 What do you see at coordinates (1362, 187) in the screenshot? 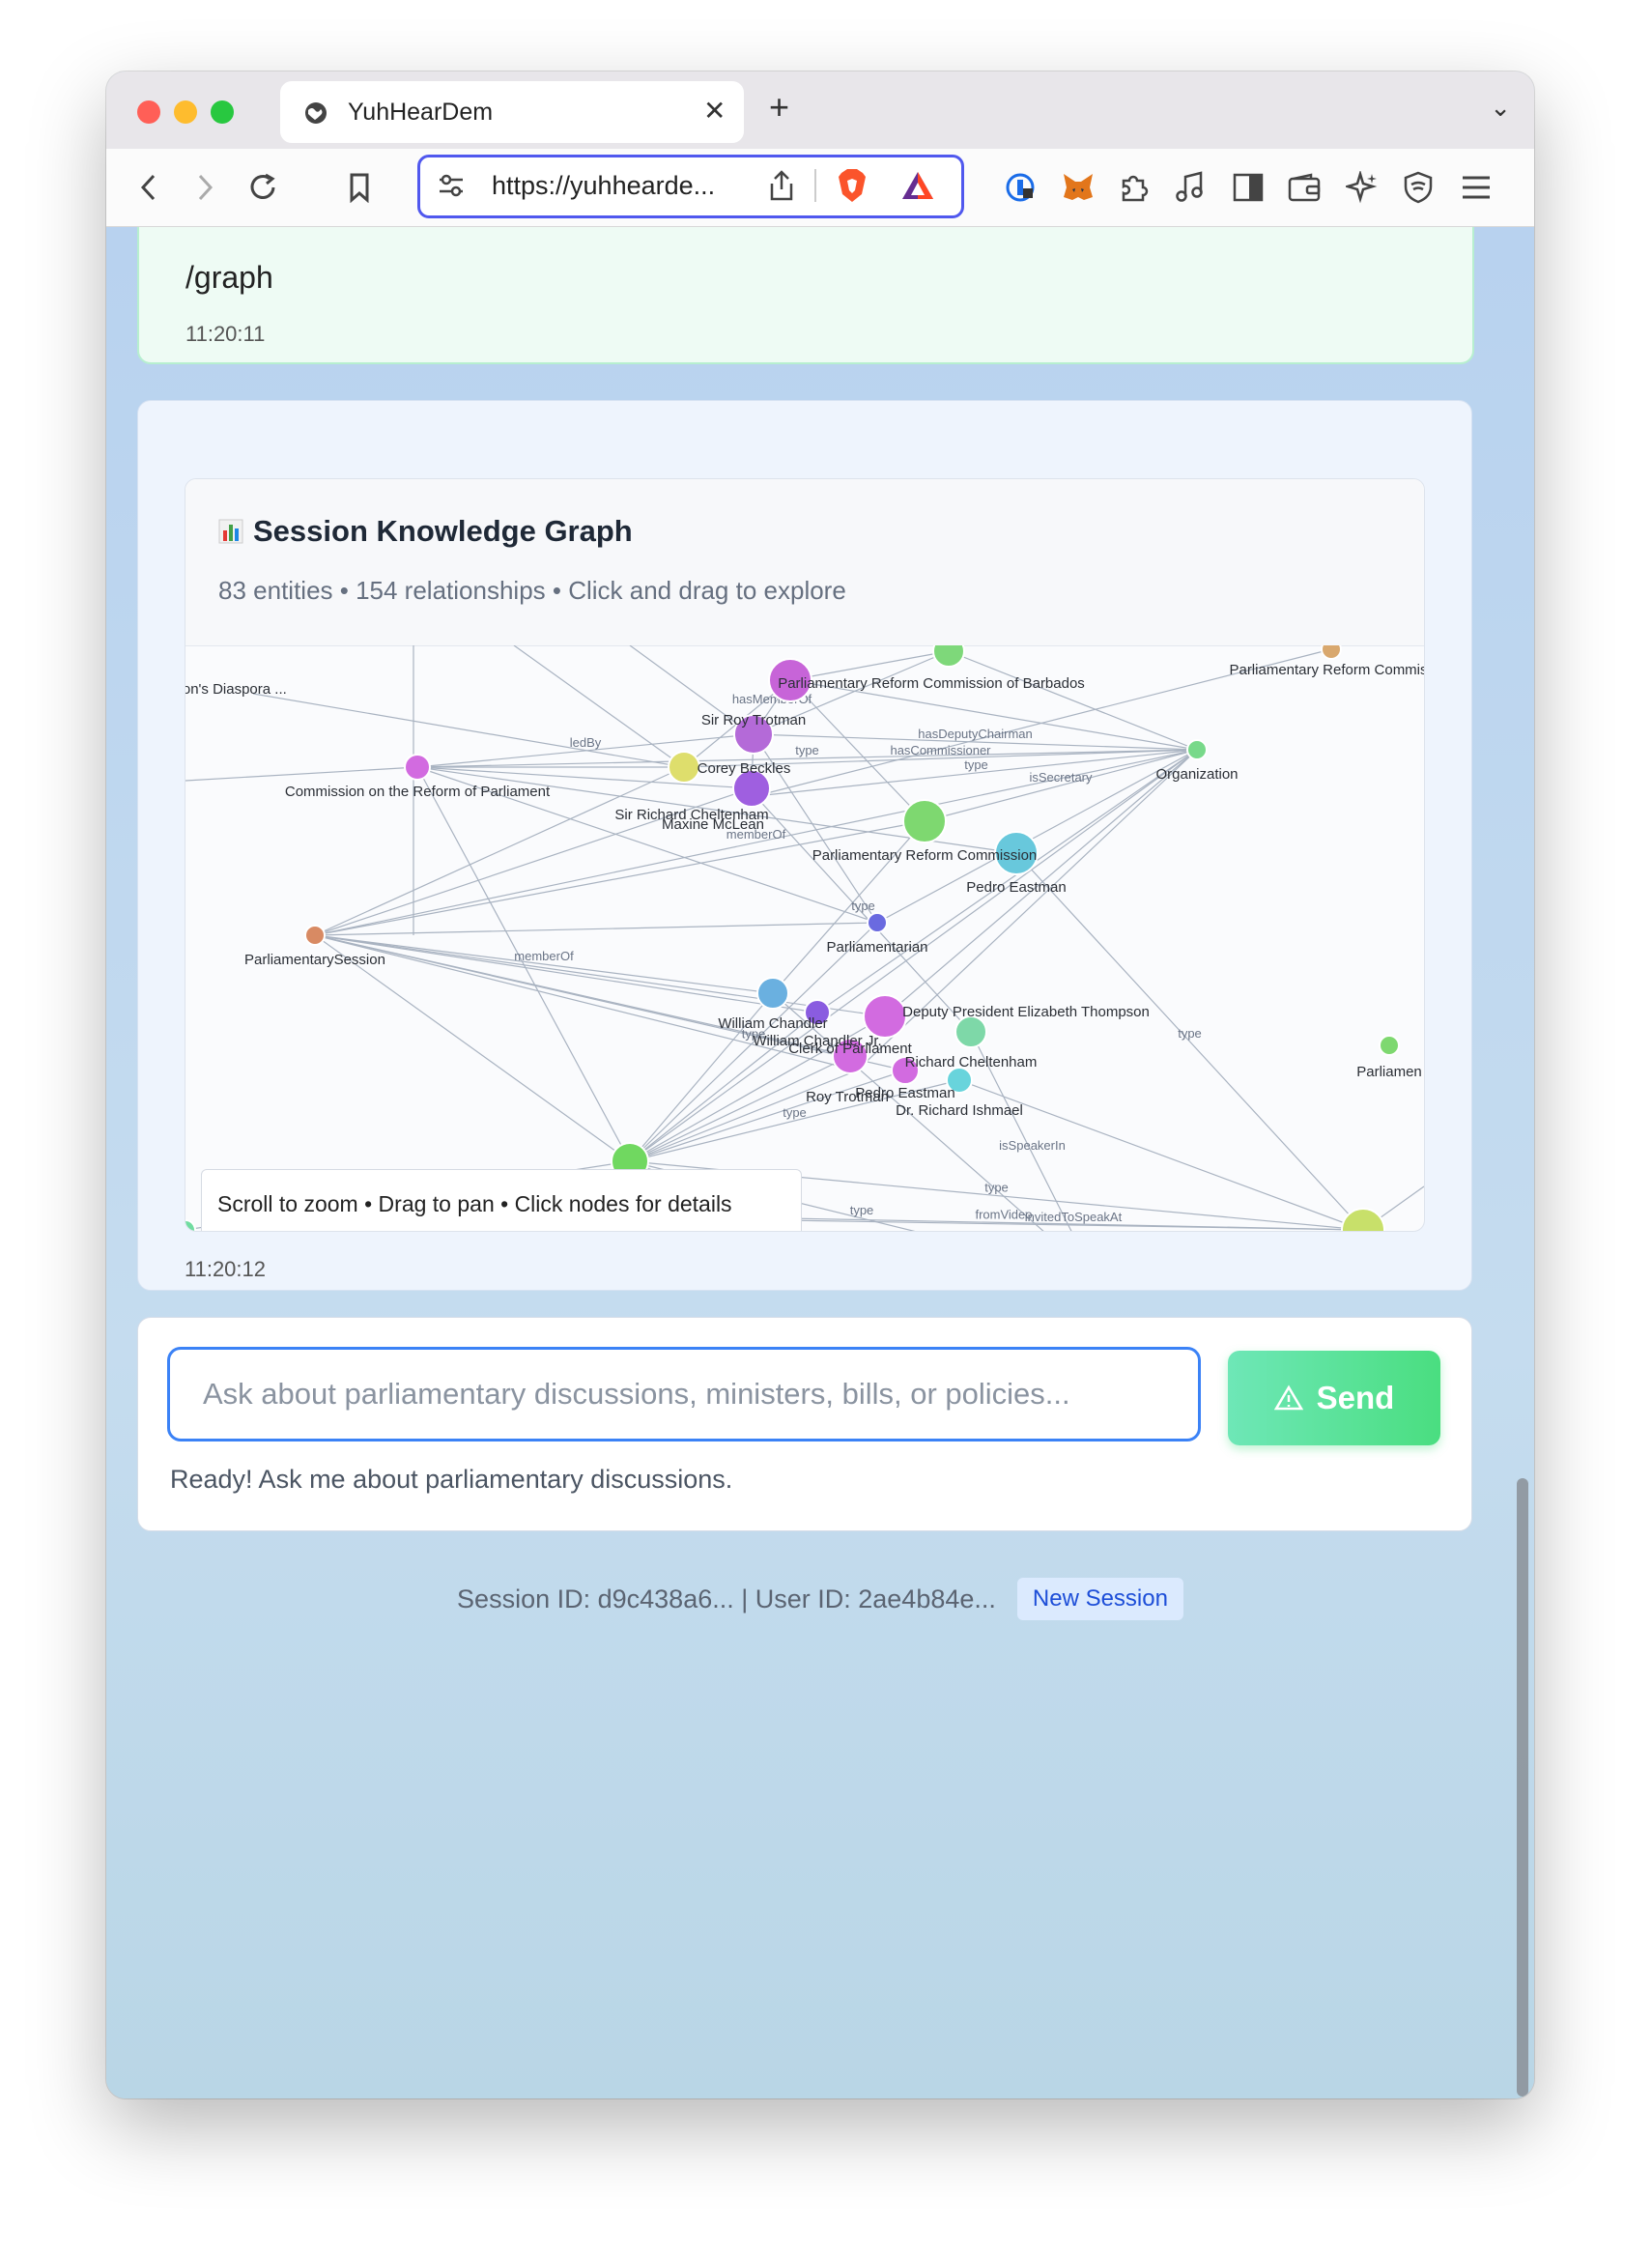
I see `ai-sparkle-icon` at bounding box center [1362, 187].